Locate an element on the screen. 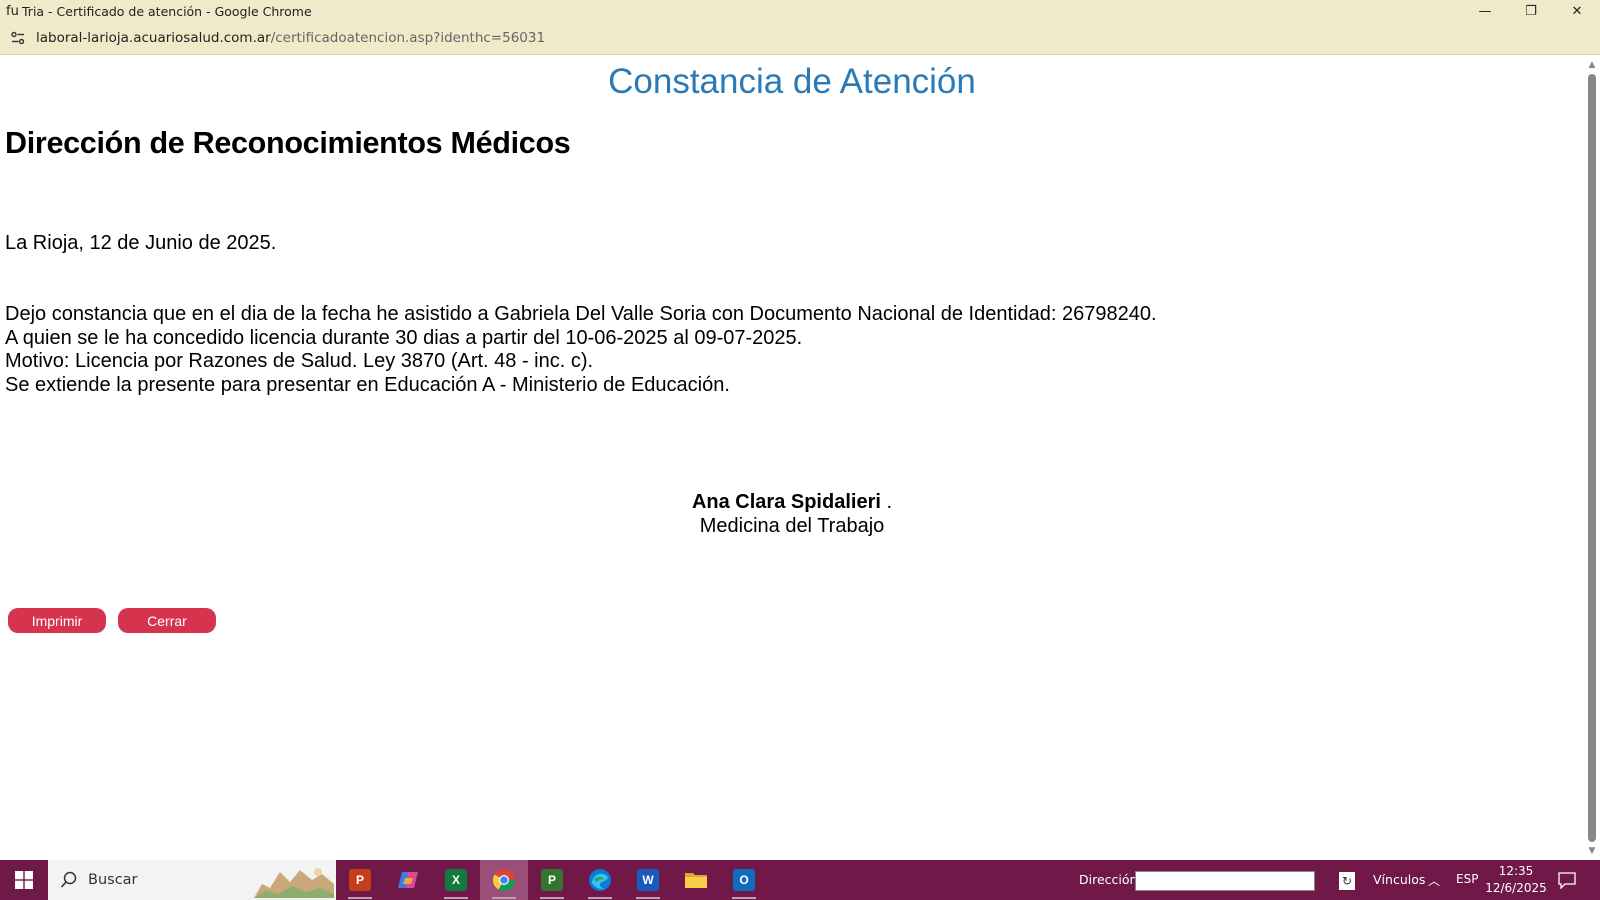 Image resolution: width=1600 pixels, height=900 pixels. minimize-button: — is located at coordinates (1485, 11).